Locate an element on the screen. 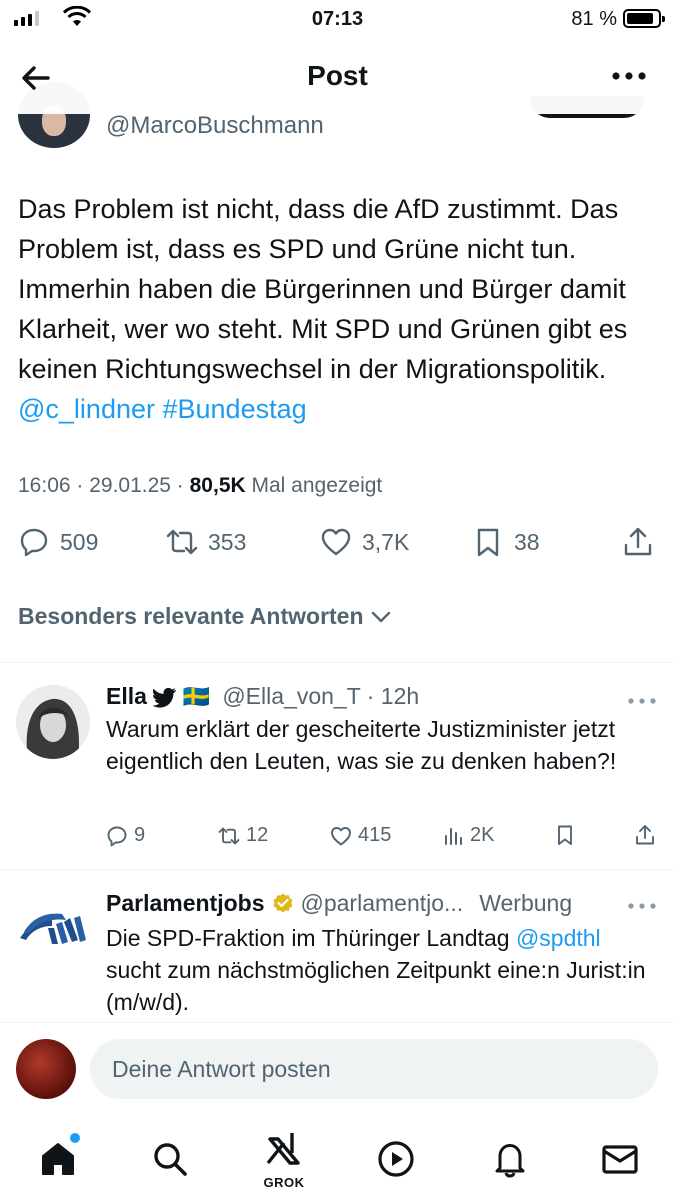 This screenshot has height=1200, width=675. hashtag-link: #Bundestag is located at coordinates (235, 409).